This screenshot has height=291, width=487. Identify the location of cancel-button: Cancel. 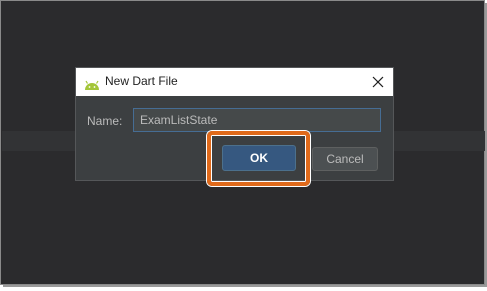
(345, 159).